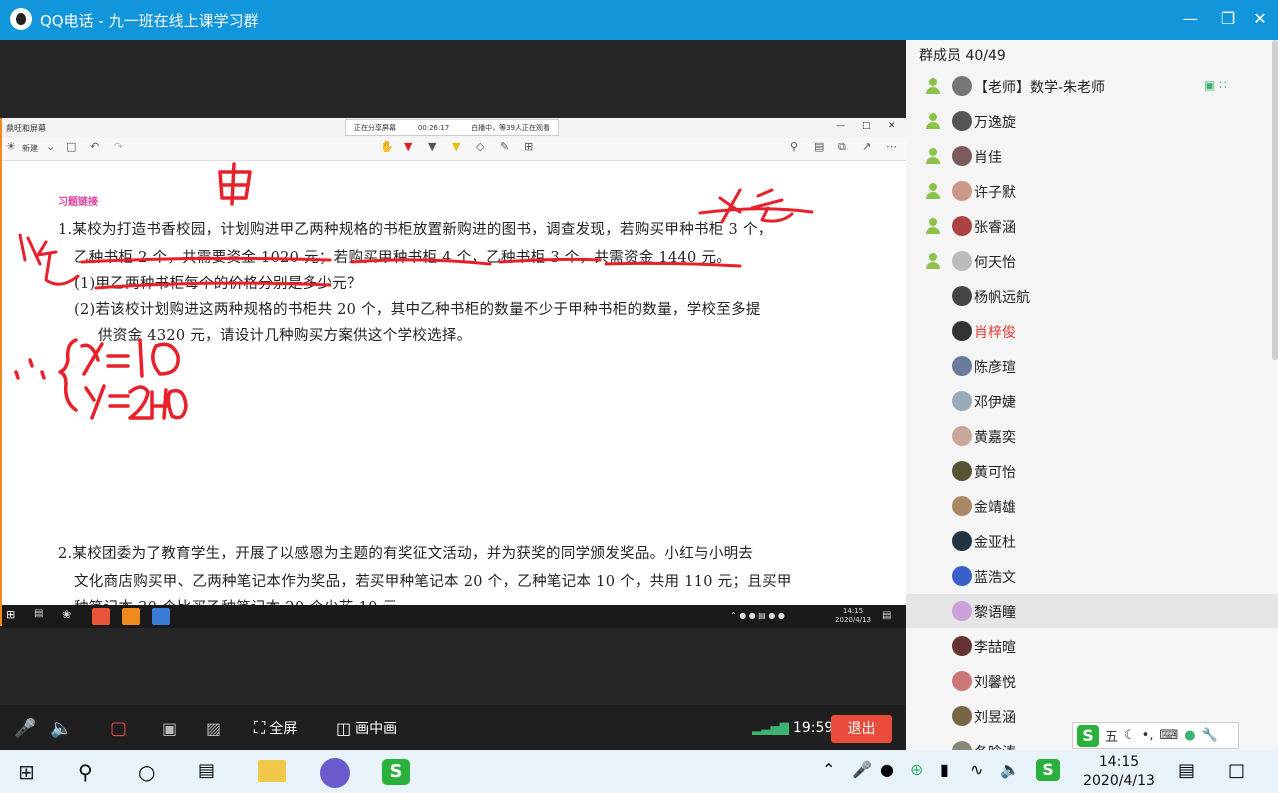 This screenshot has width=1278, height=793. Describe the element at coordinates (1130, 735) in the screenshot. I see `moon-icon: ☾` at that location.